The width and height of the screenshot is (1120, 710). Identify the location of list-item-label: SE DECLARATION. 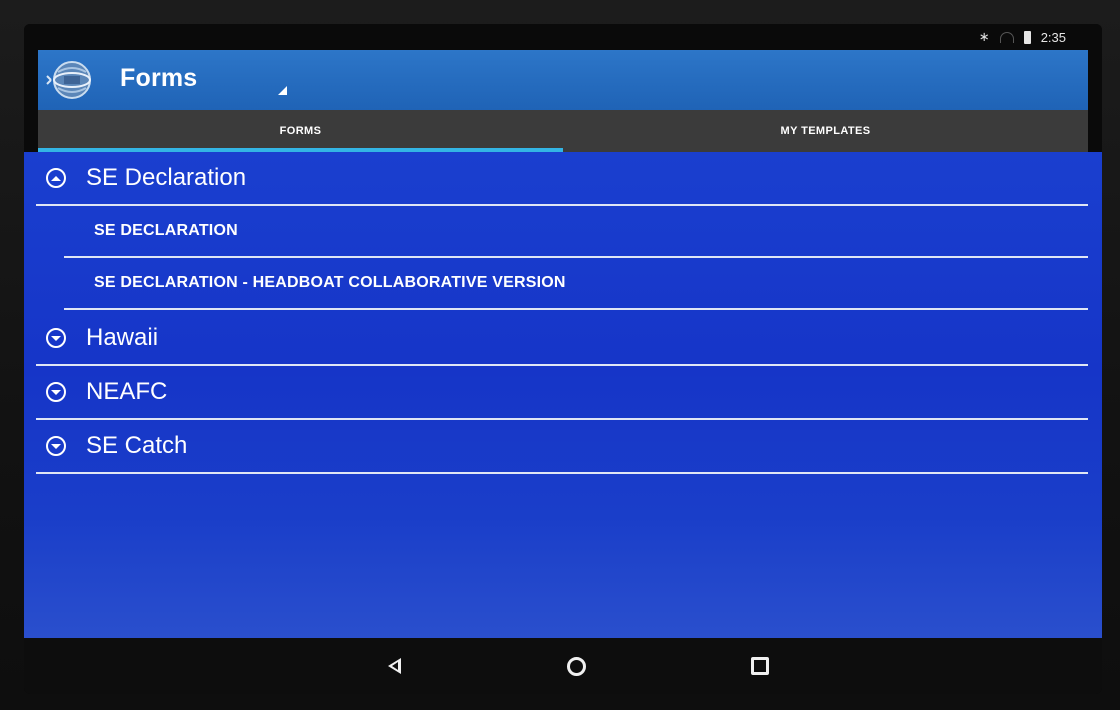
(166, 230).